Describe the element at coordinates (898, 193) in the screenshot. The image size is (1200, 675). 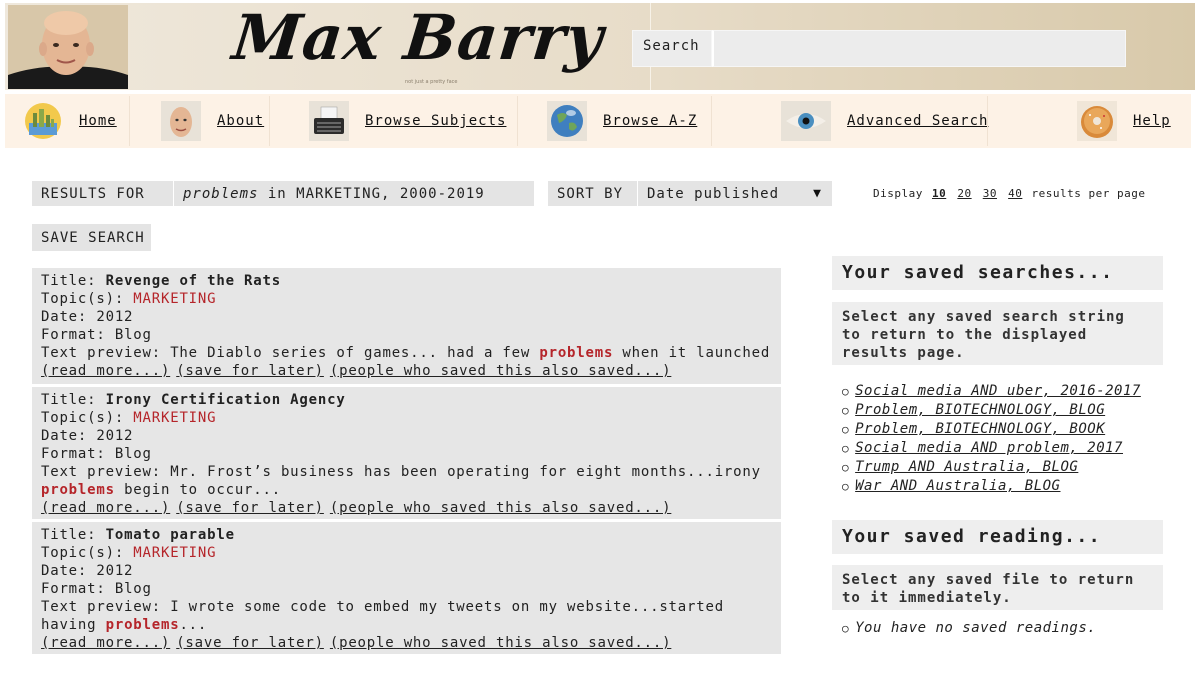
I see `display-prefix: Display` at that location.